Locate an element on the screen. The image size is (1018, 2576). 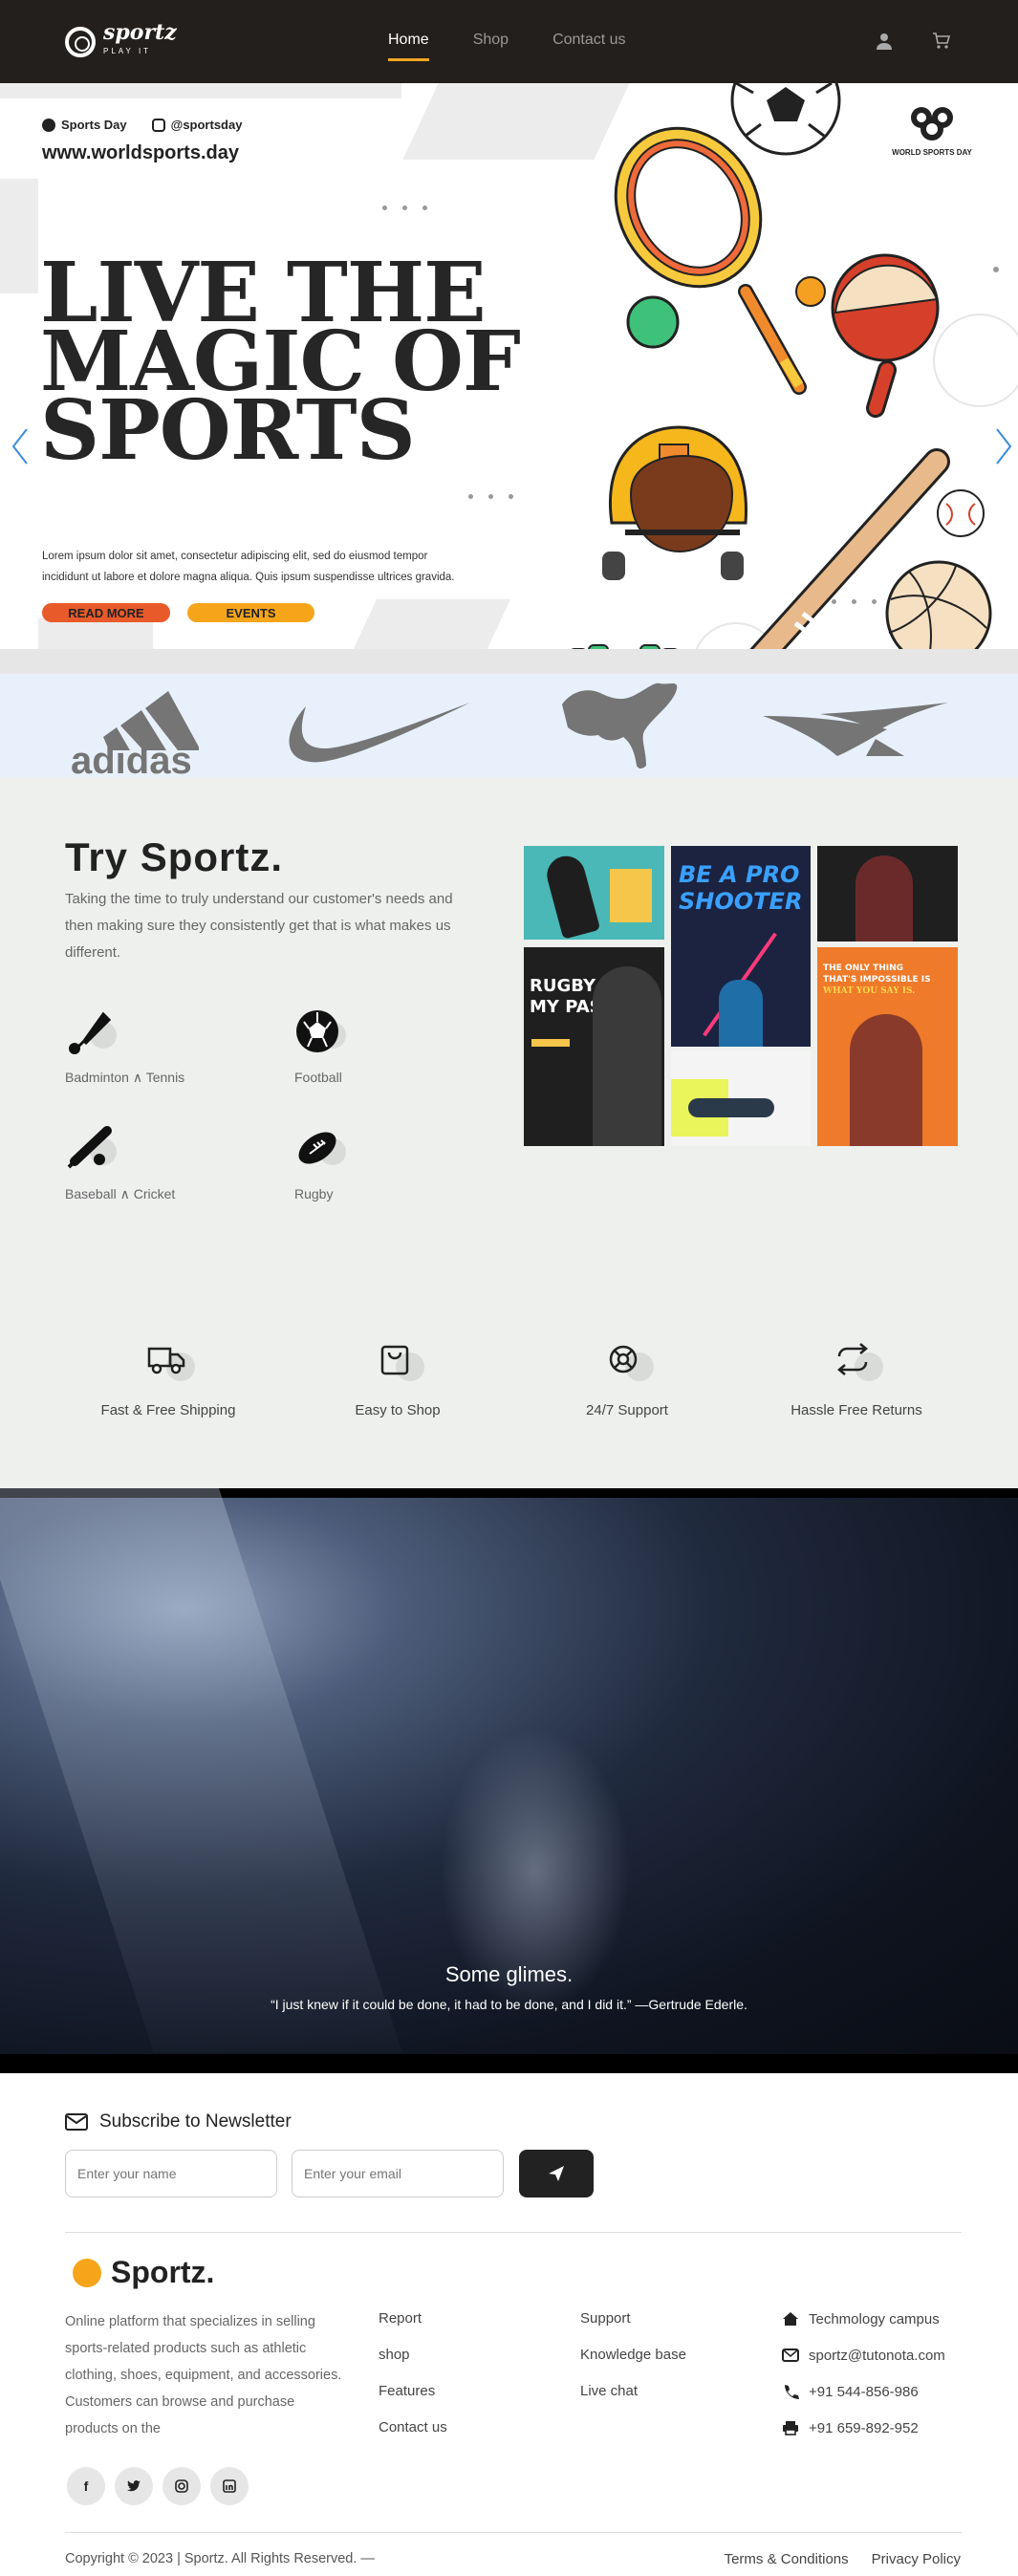
dumbbell-icon is located at coordinates (624, 646).